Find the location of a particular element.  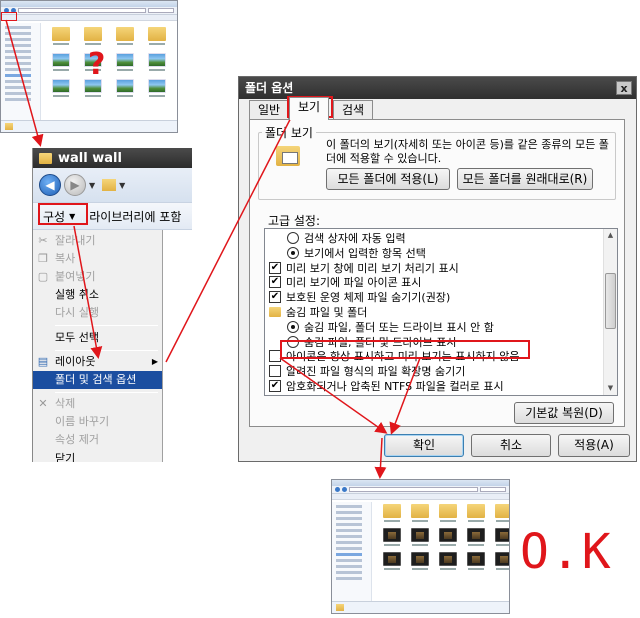

apply-to-all-folders-button: 모든 폴더에 적용(L) is located at coordinates (388, 179).